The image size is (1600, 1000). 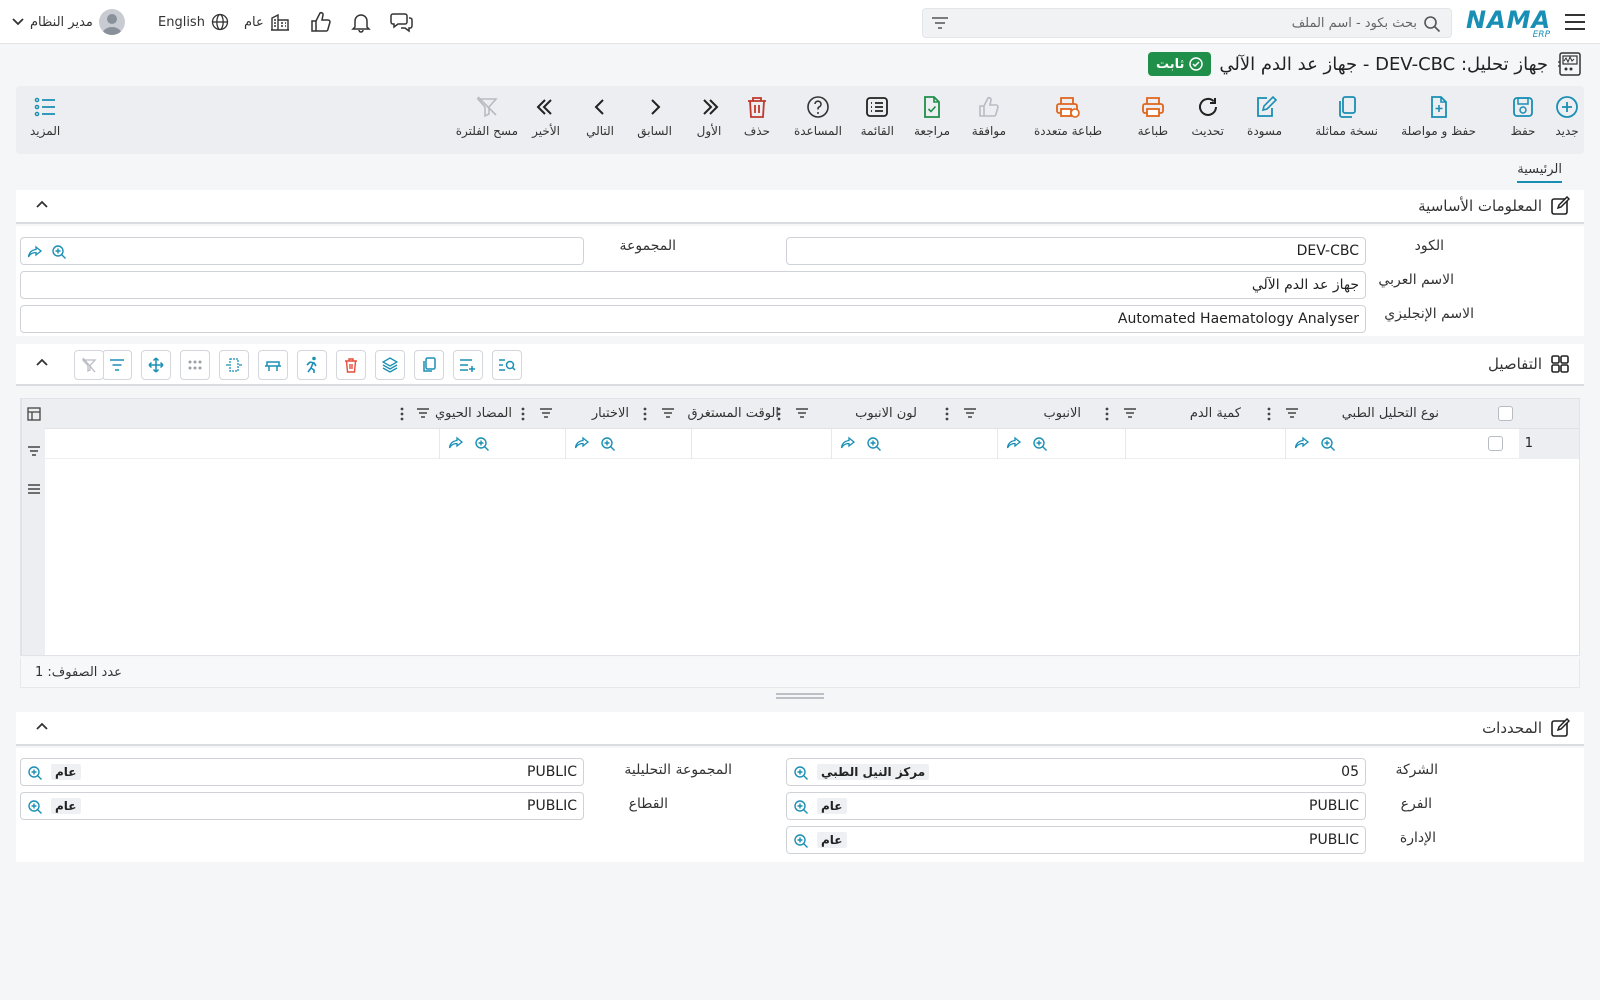 I want to click on analysis-type-cell, so click(x=1380, y=444).